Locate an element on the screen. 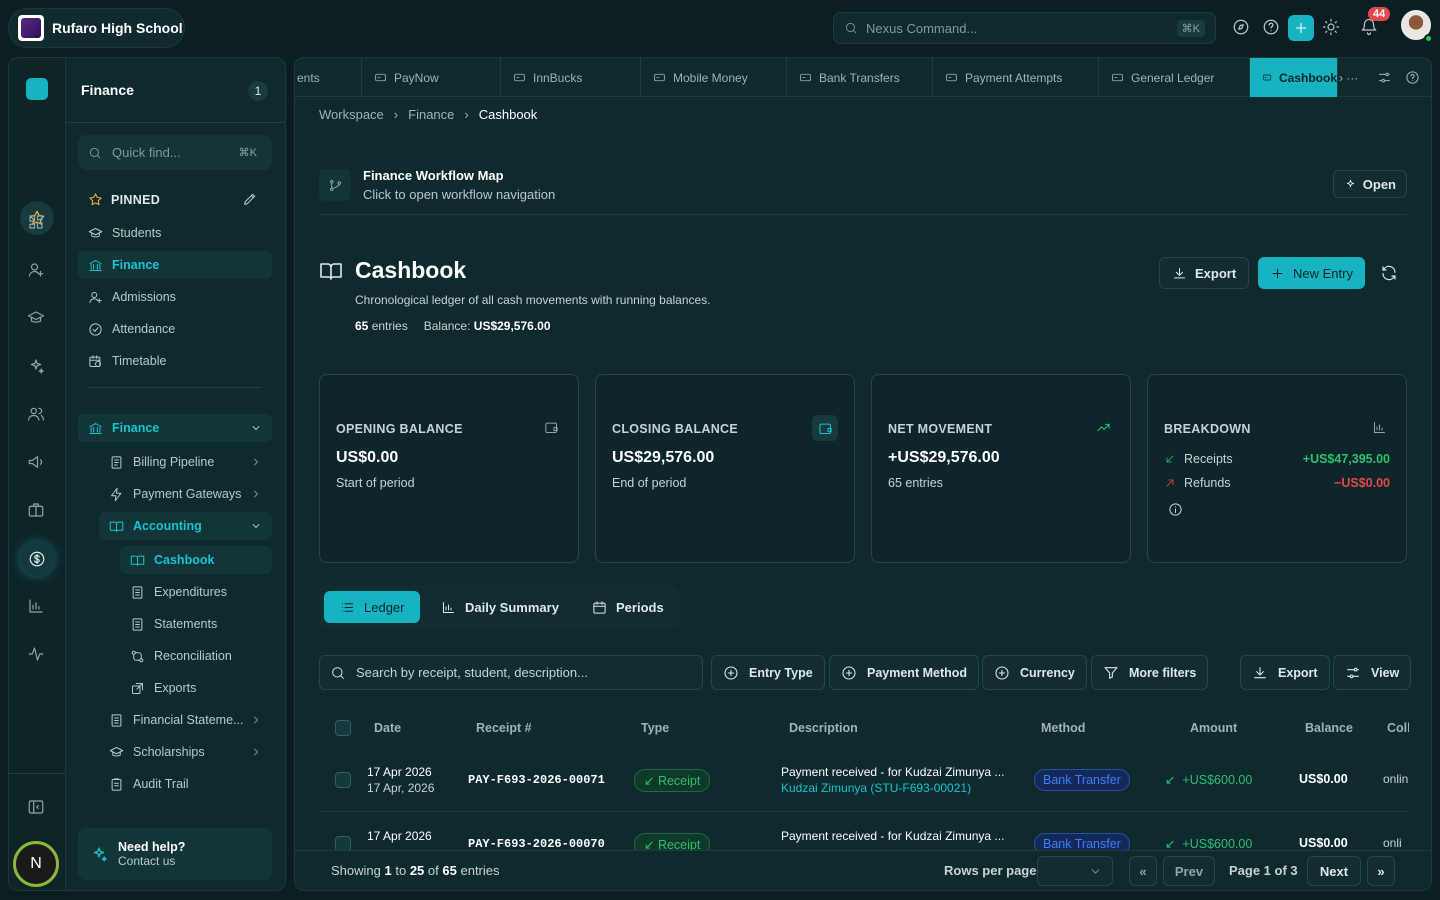 This screenshot has width=1440, height=900. tab-bank-transfers: Bank Transfers is located at coordinates (860, 77).